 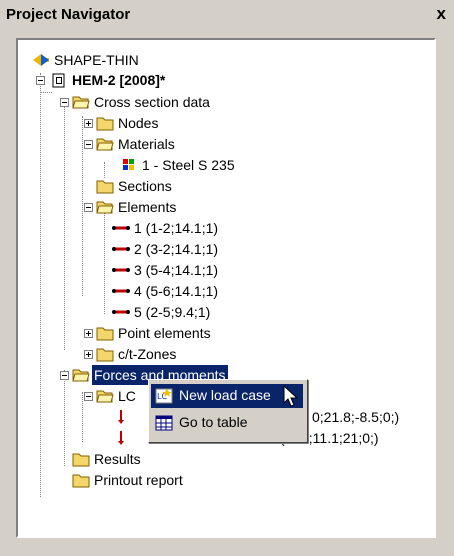 I want to click on document-icon, so click(x=58, y=80).